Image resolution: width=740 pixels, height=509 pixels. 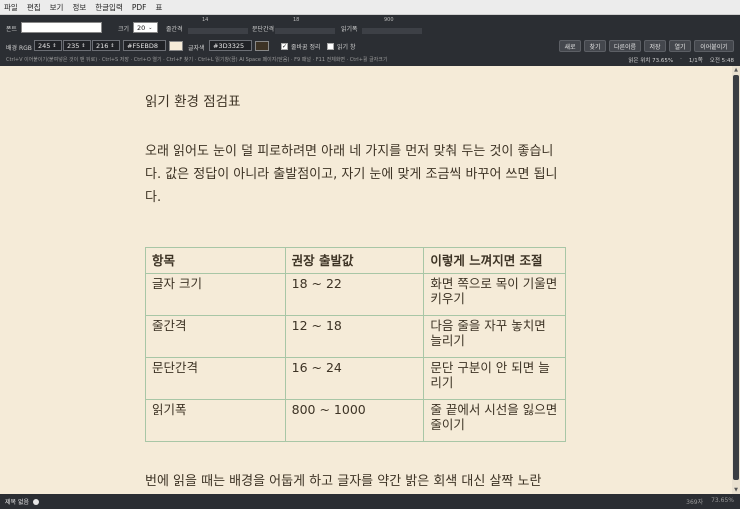 What do you see at coordinates (305, 25) in the screenshot?
I see `para-spacing-slider: 18` at bounding box center [305, 25].